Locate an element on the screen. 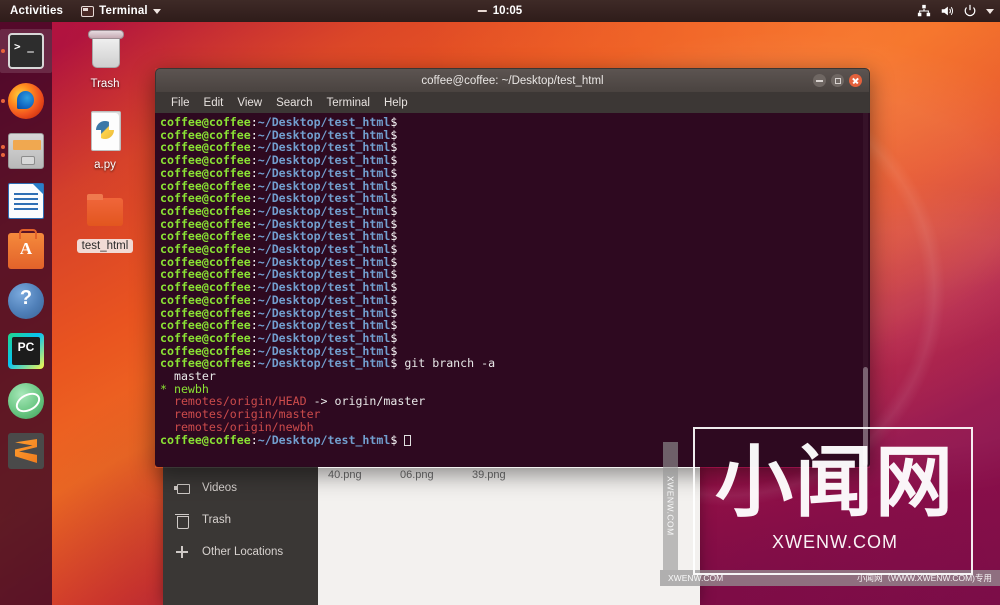  app-menu-label: Terminal is located at coordinates (123, 11).